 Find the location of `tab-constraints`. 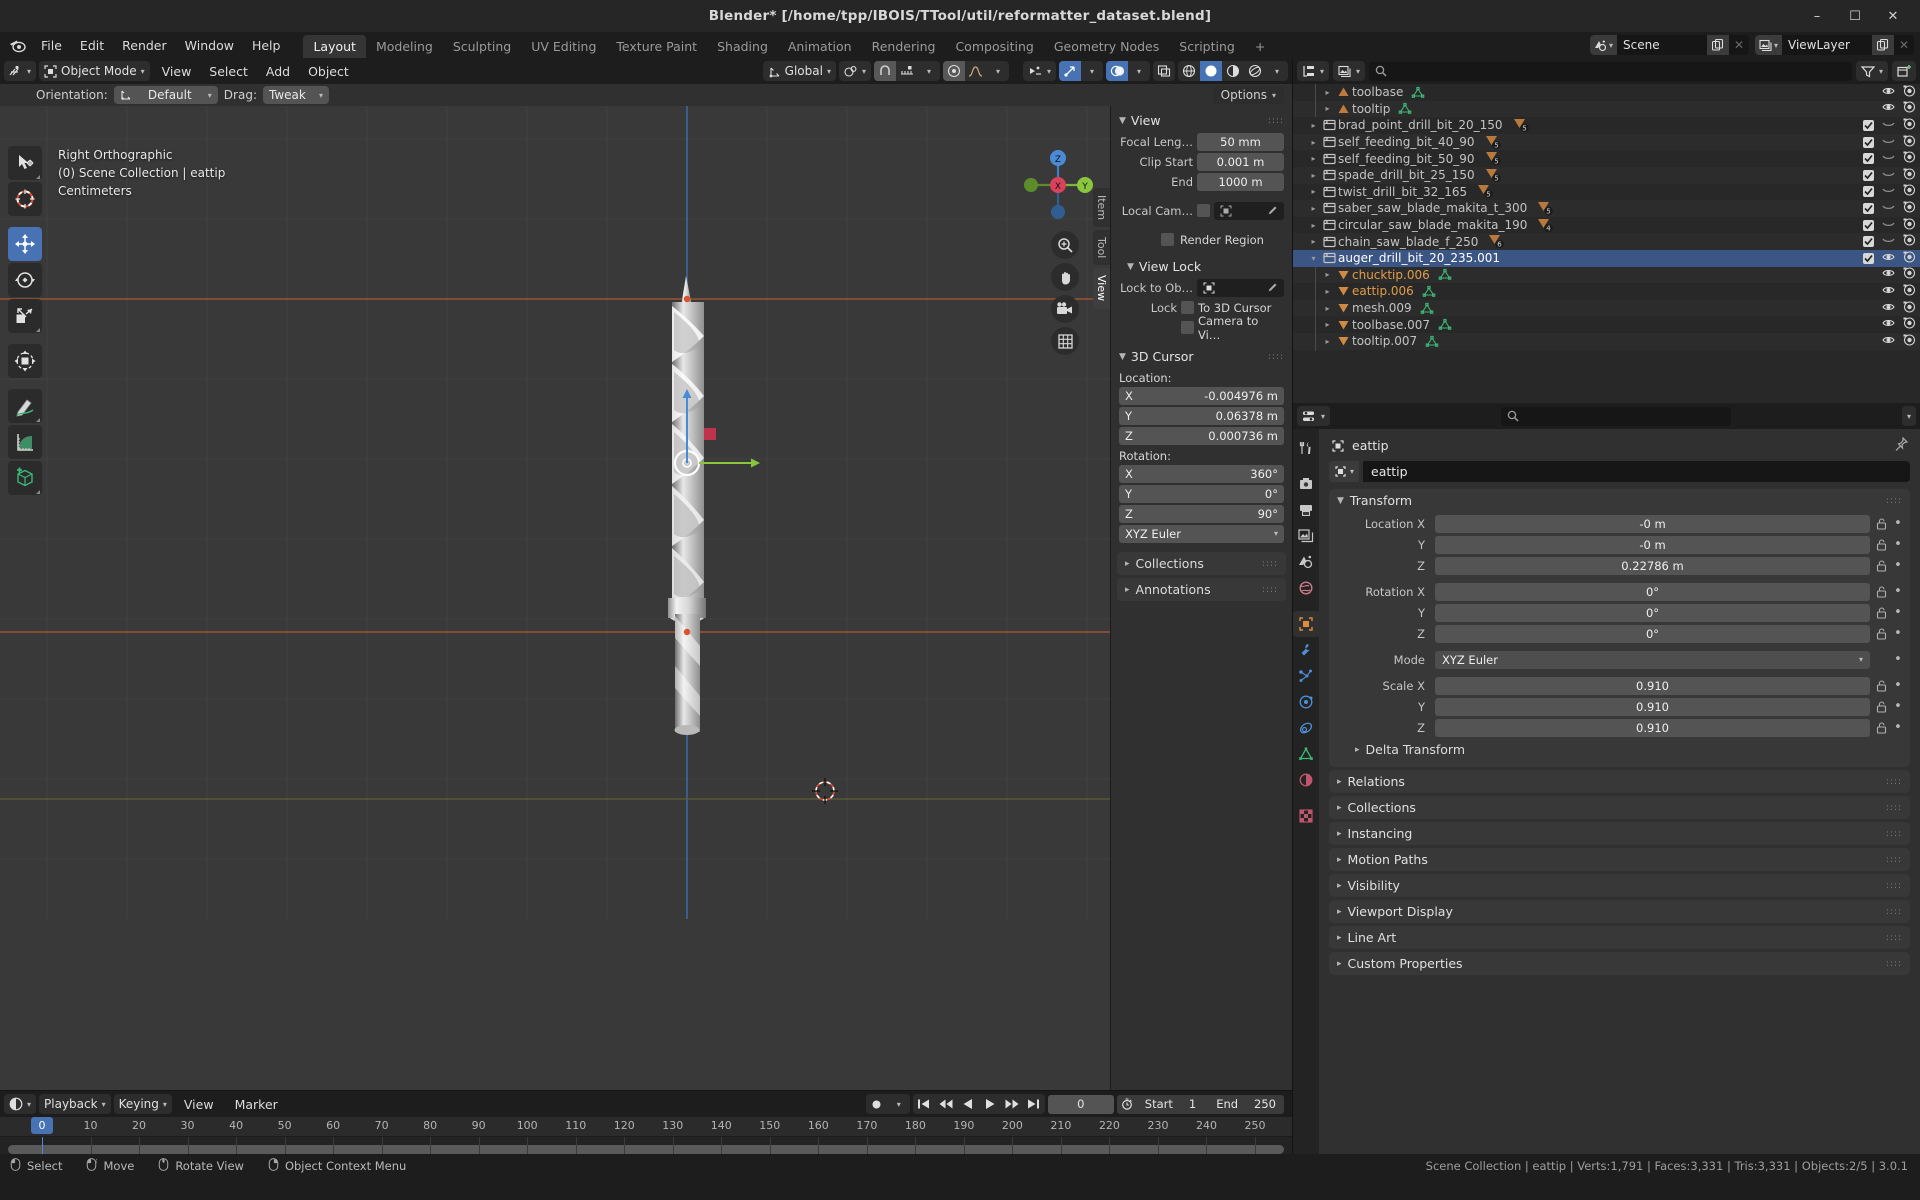

tab-constraints is located at coordinates (1306, 728).